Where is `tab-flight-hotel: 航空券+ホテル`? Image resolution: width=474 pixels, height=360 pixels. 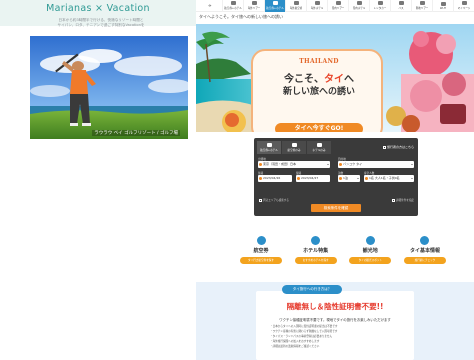
tab-flight-hotel: 航空券+ホテル is located at coordinates (269, 147).